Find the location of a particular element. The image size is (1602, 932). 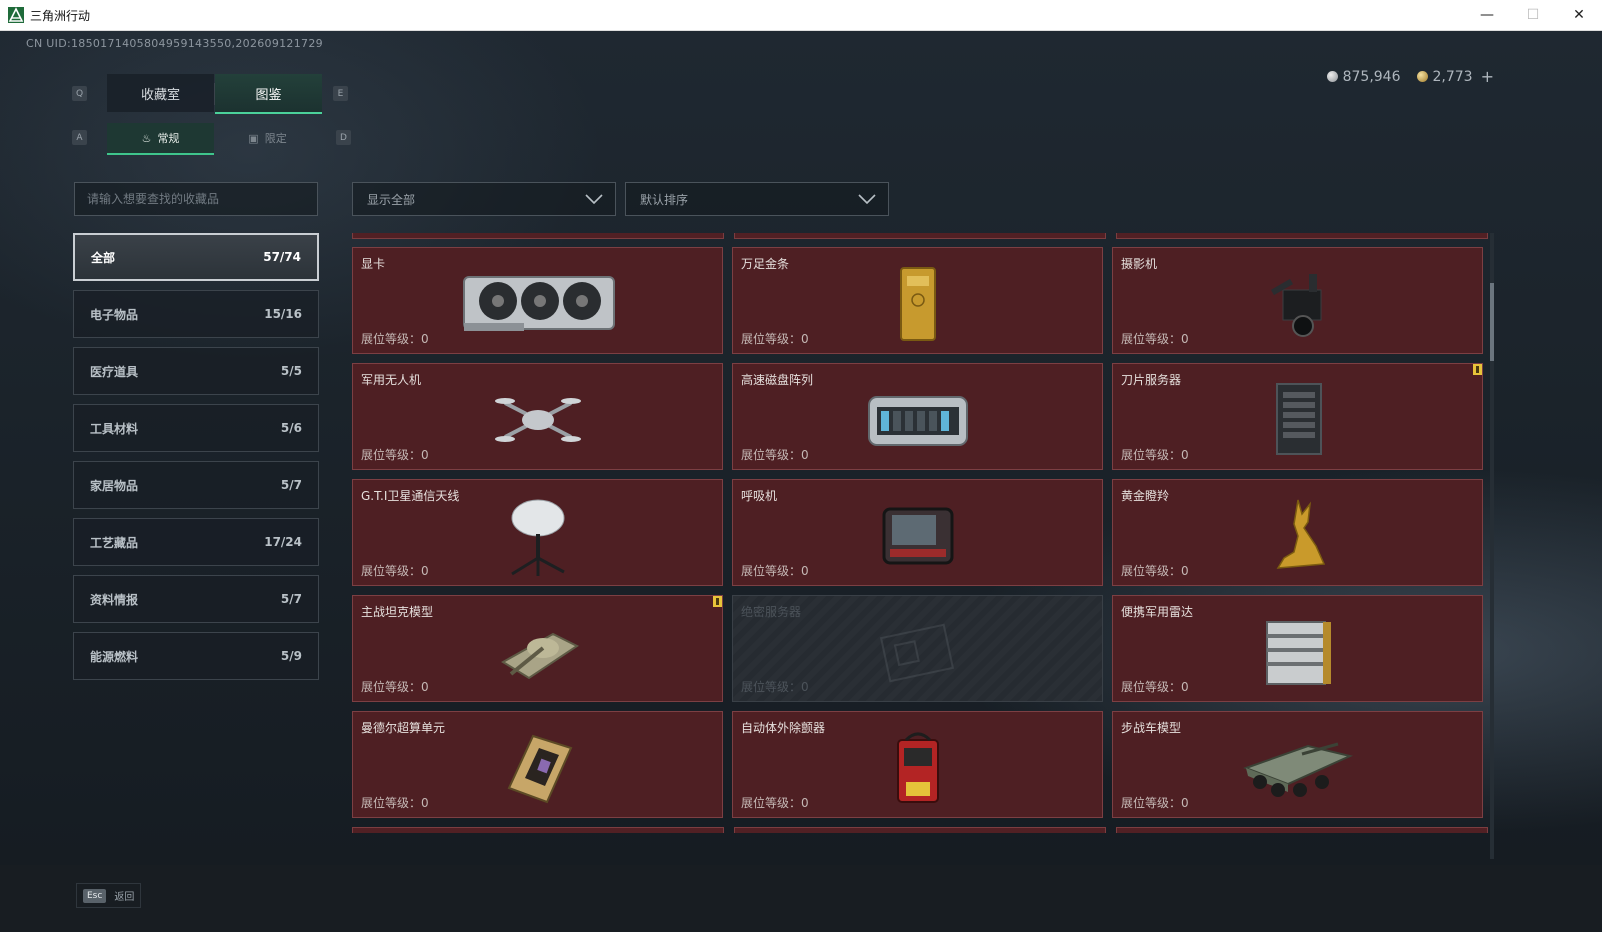

minimize-button: — is located at coordinates (1487, 15).